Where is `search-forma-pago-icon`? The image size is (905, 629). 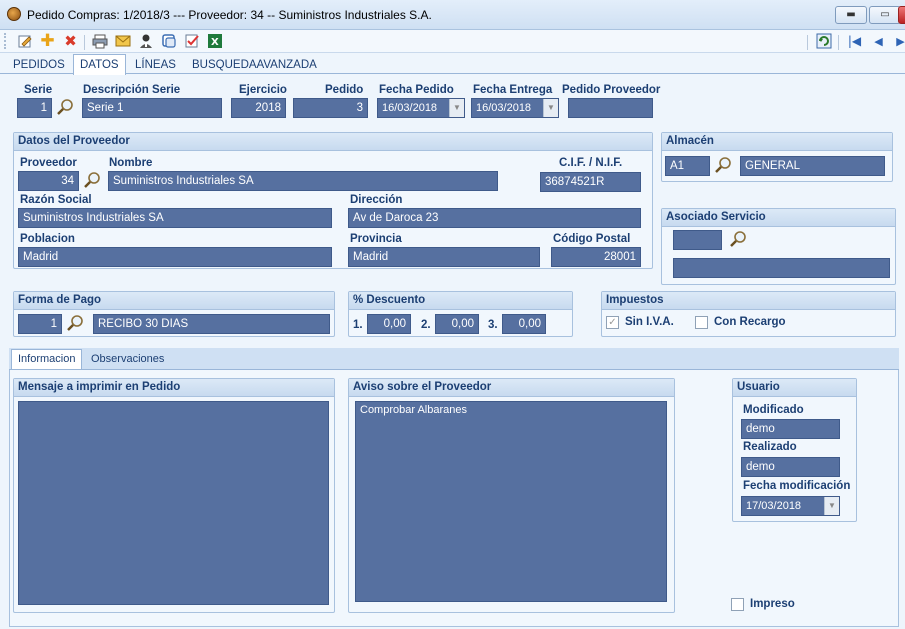 search-forma-pago-icon is located at coordinates (75, 323).